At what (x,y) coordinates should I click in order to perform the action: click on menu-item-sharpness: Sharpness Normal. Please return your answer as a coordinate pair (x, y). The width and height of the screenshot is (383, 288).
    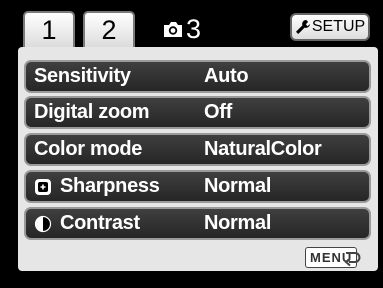
    Looking at the image, I should click on (197, 186).